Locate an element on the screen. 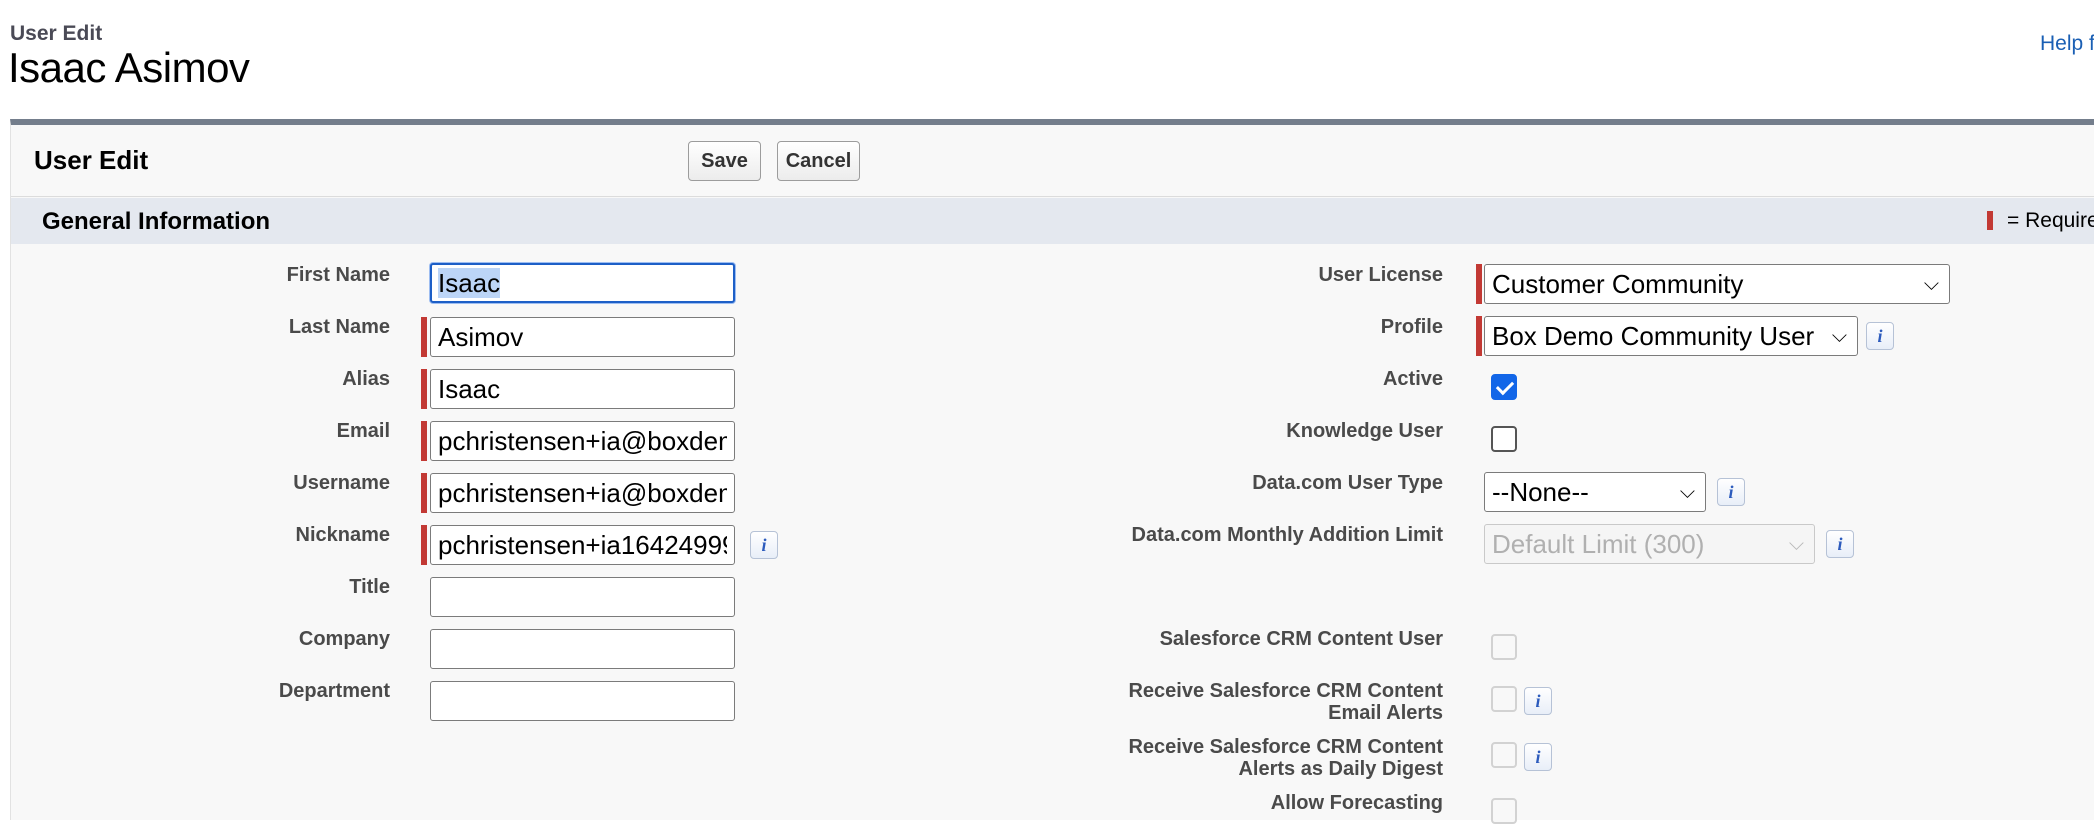  company-field is located at coordinates (582, 649).